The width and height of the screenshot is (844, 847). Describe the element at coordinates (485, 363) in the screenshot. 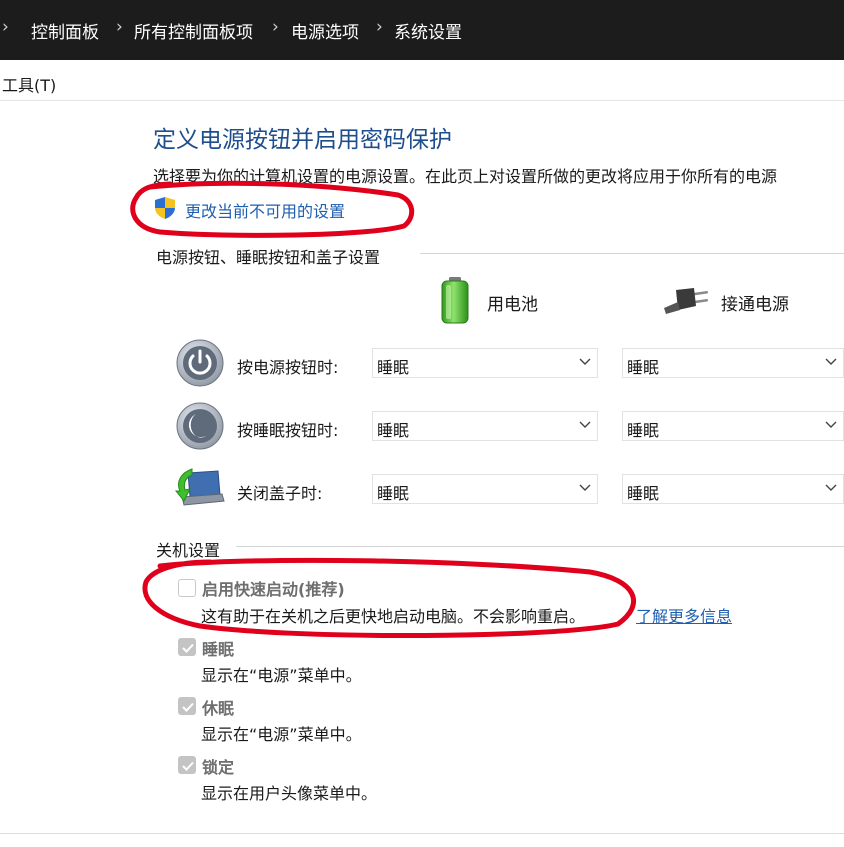

I see `power-button-battery-select: 睡眠` at that location.